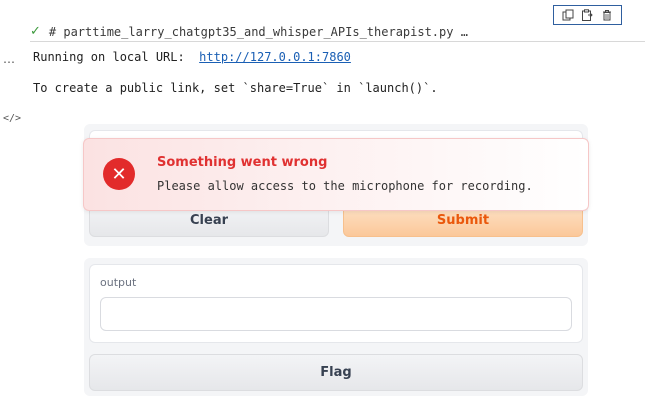 This screenshot has height=417, width=659. Describe the element at coordinates (336, 372) in the screenshot. I see `flag-button: Flag` at that location.